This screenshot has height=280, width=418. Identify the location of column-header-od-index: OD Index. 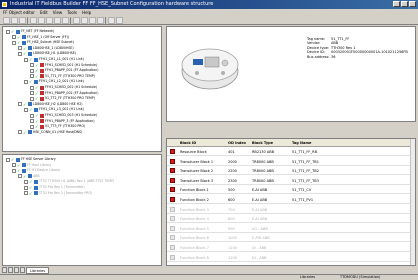
(237, 142).